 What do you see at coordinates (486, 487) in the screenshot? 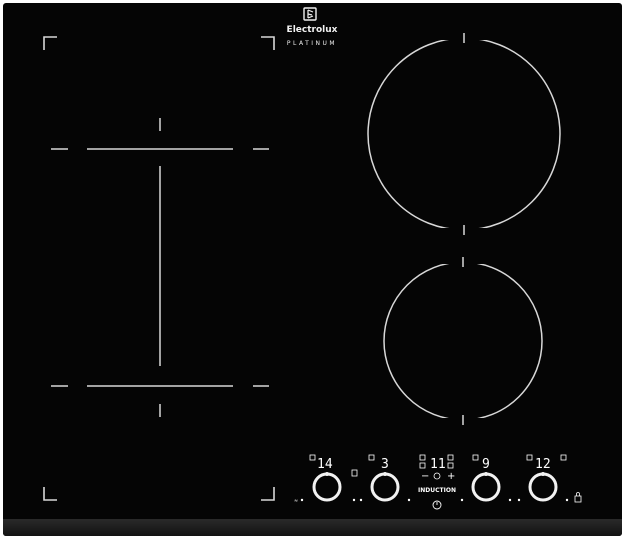
I see `zone3-slider-dial-icon` at bounding box center [486, 487].